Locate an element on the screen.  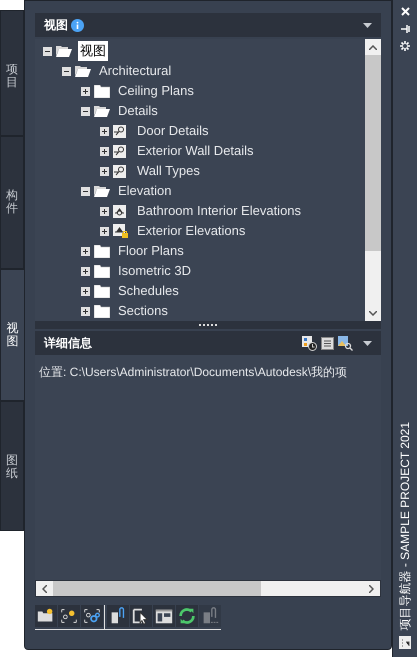
new-view-icon is located at coordinates (69, 616).